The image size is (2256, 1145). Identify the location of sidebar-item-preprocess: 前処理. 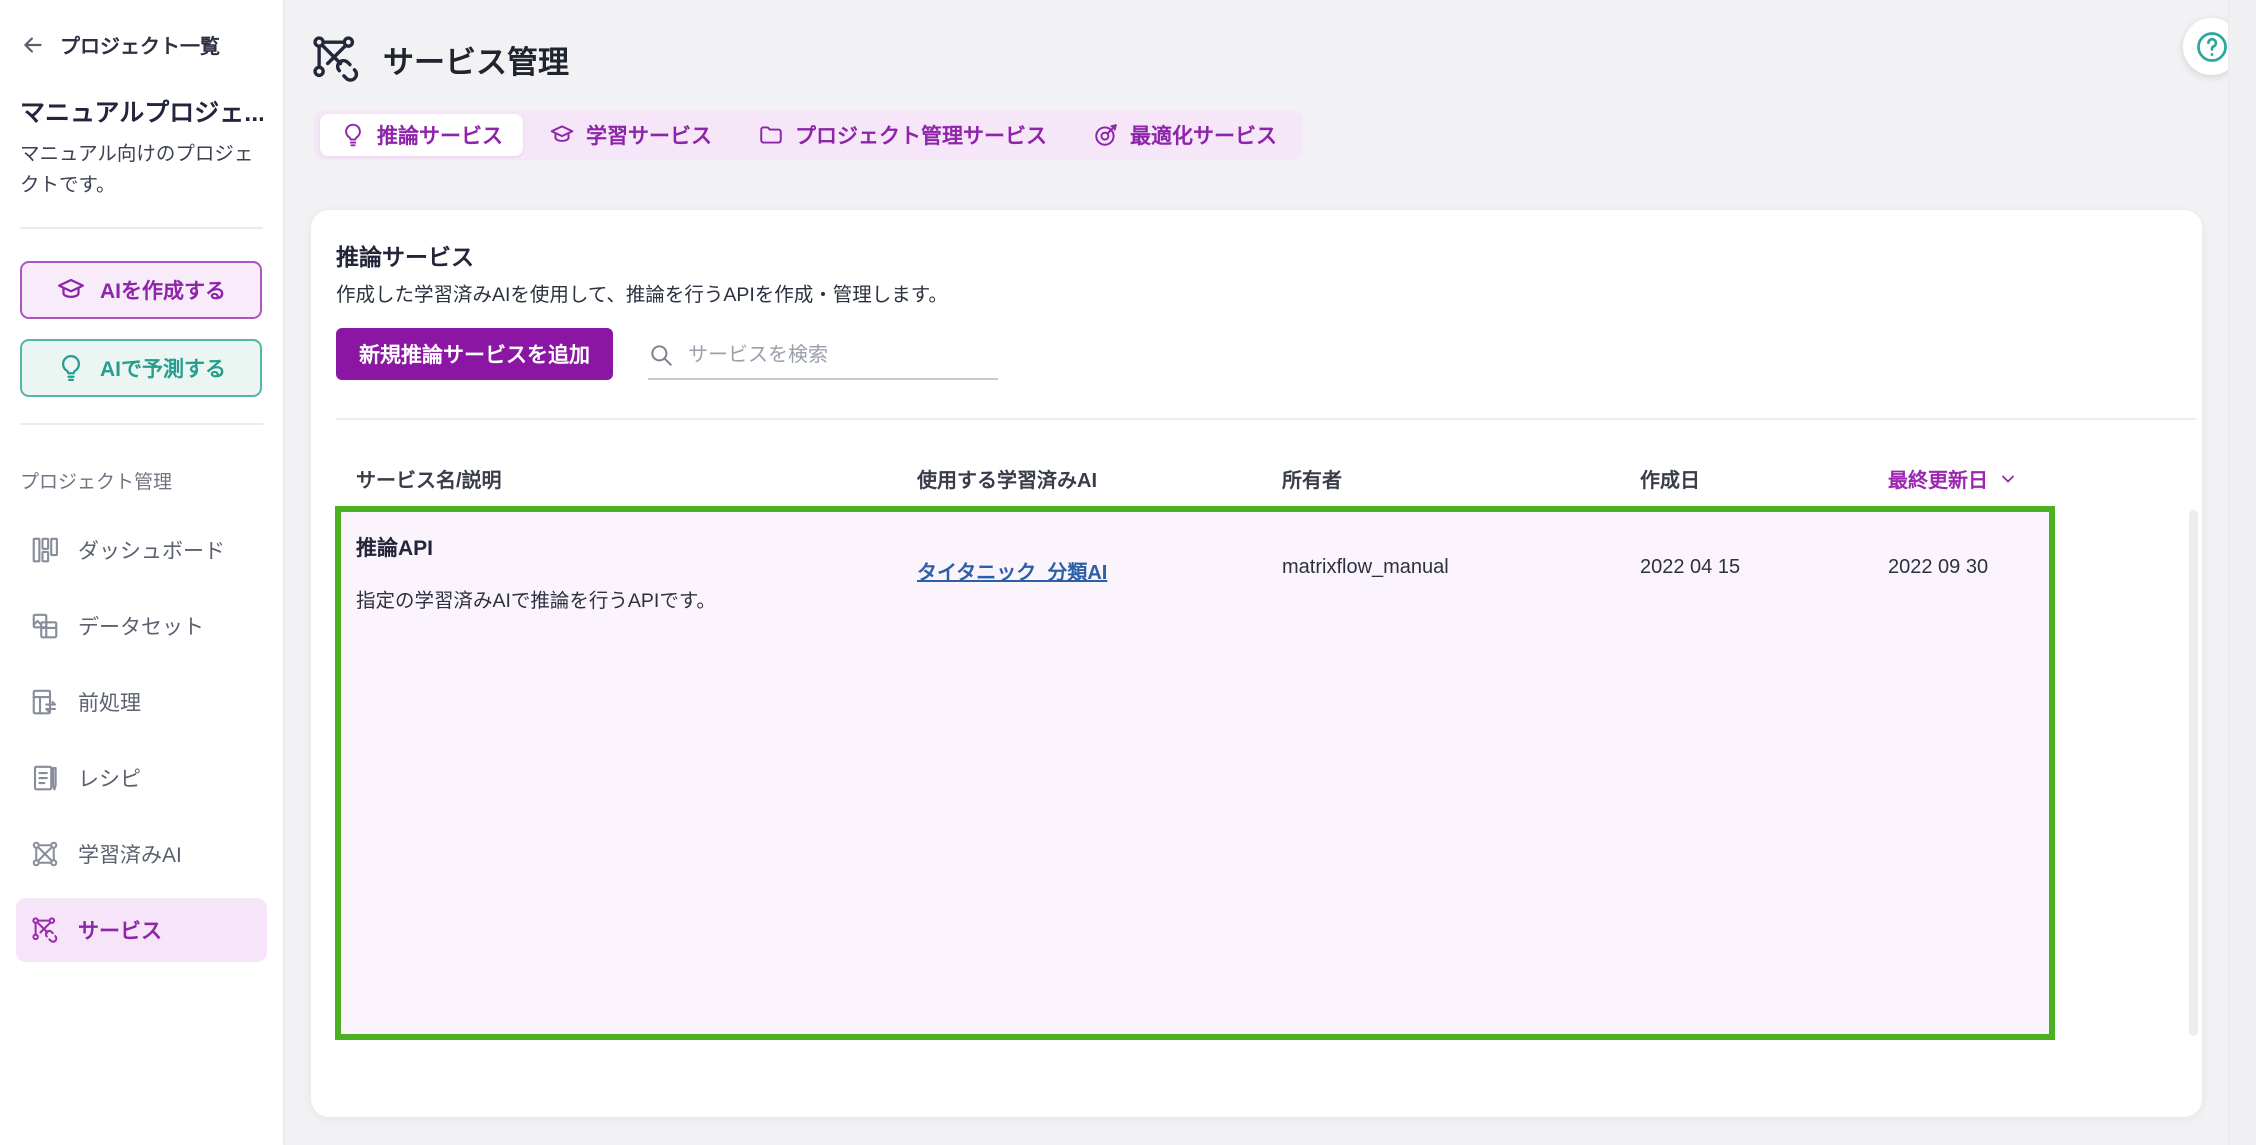
(141, 702).